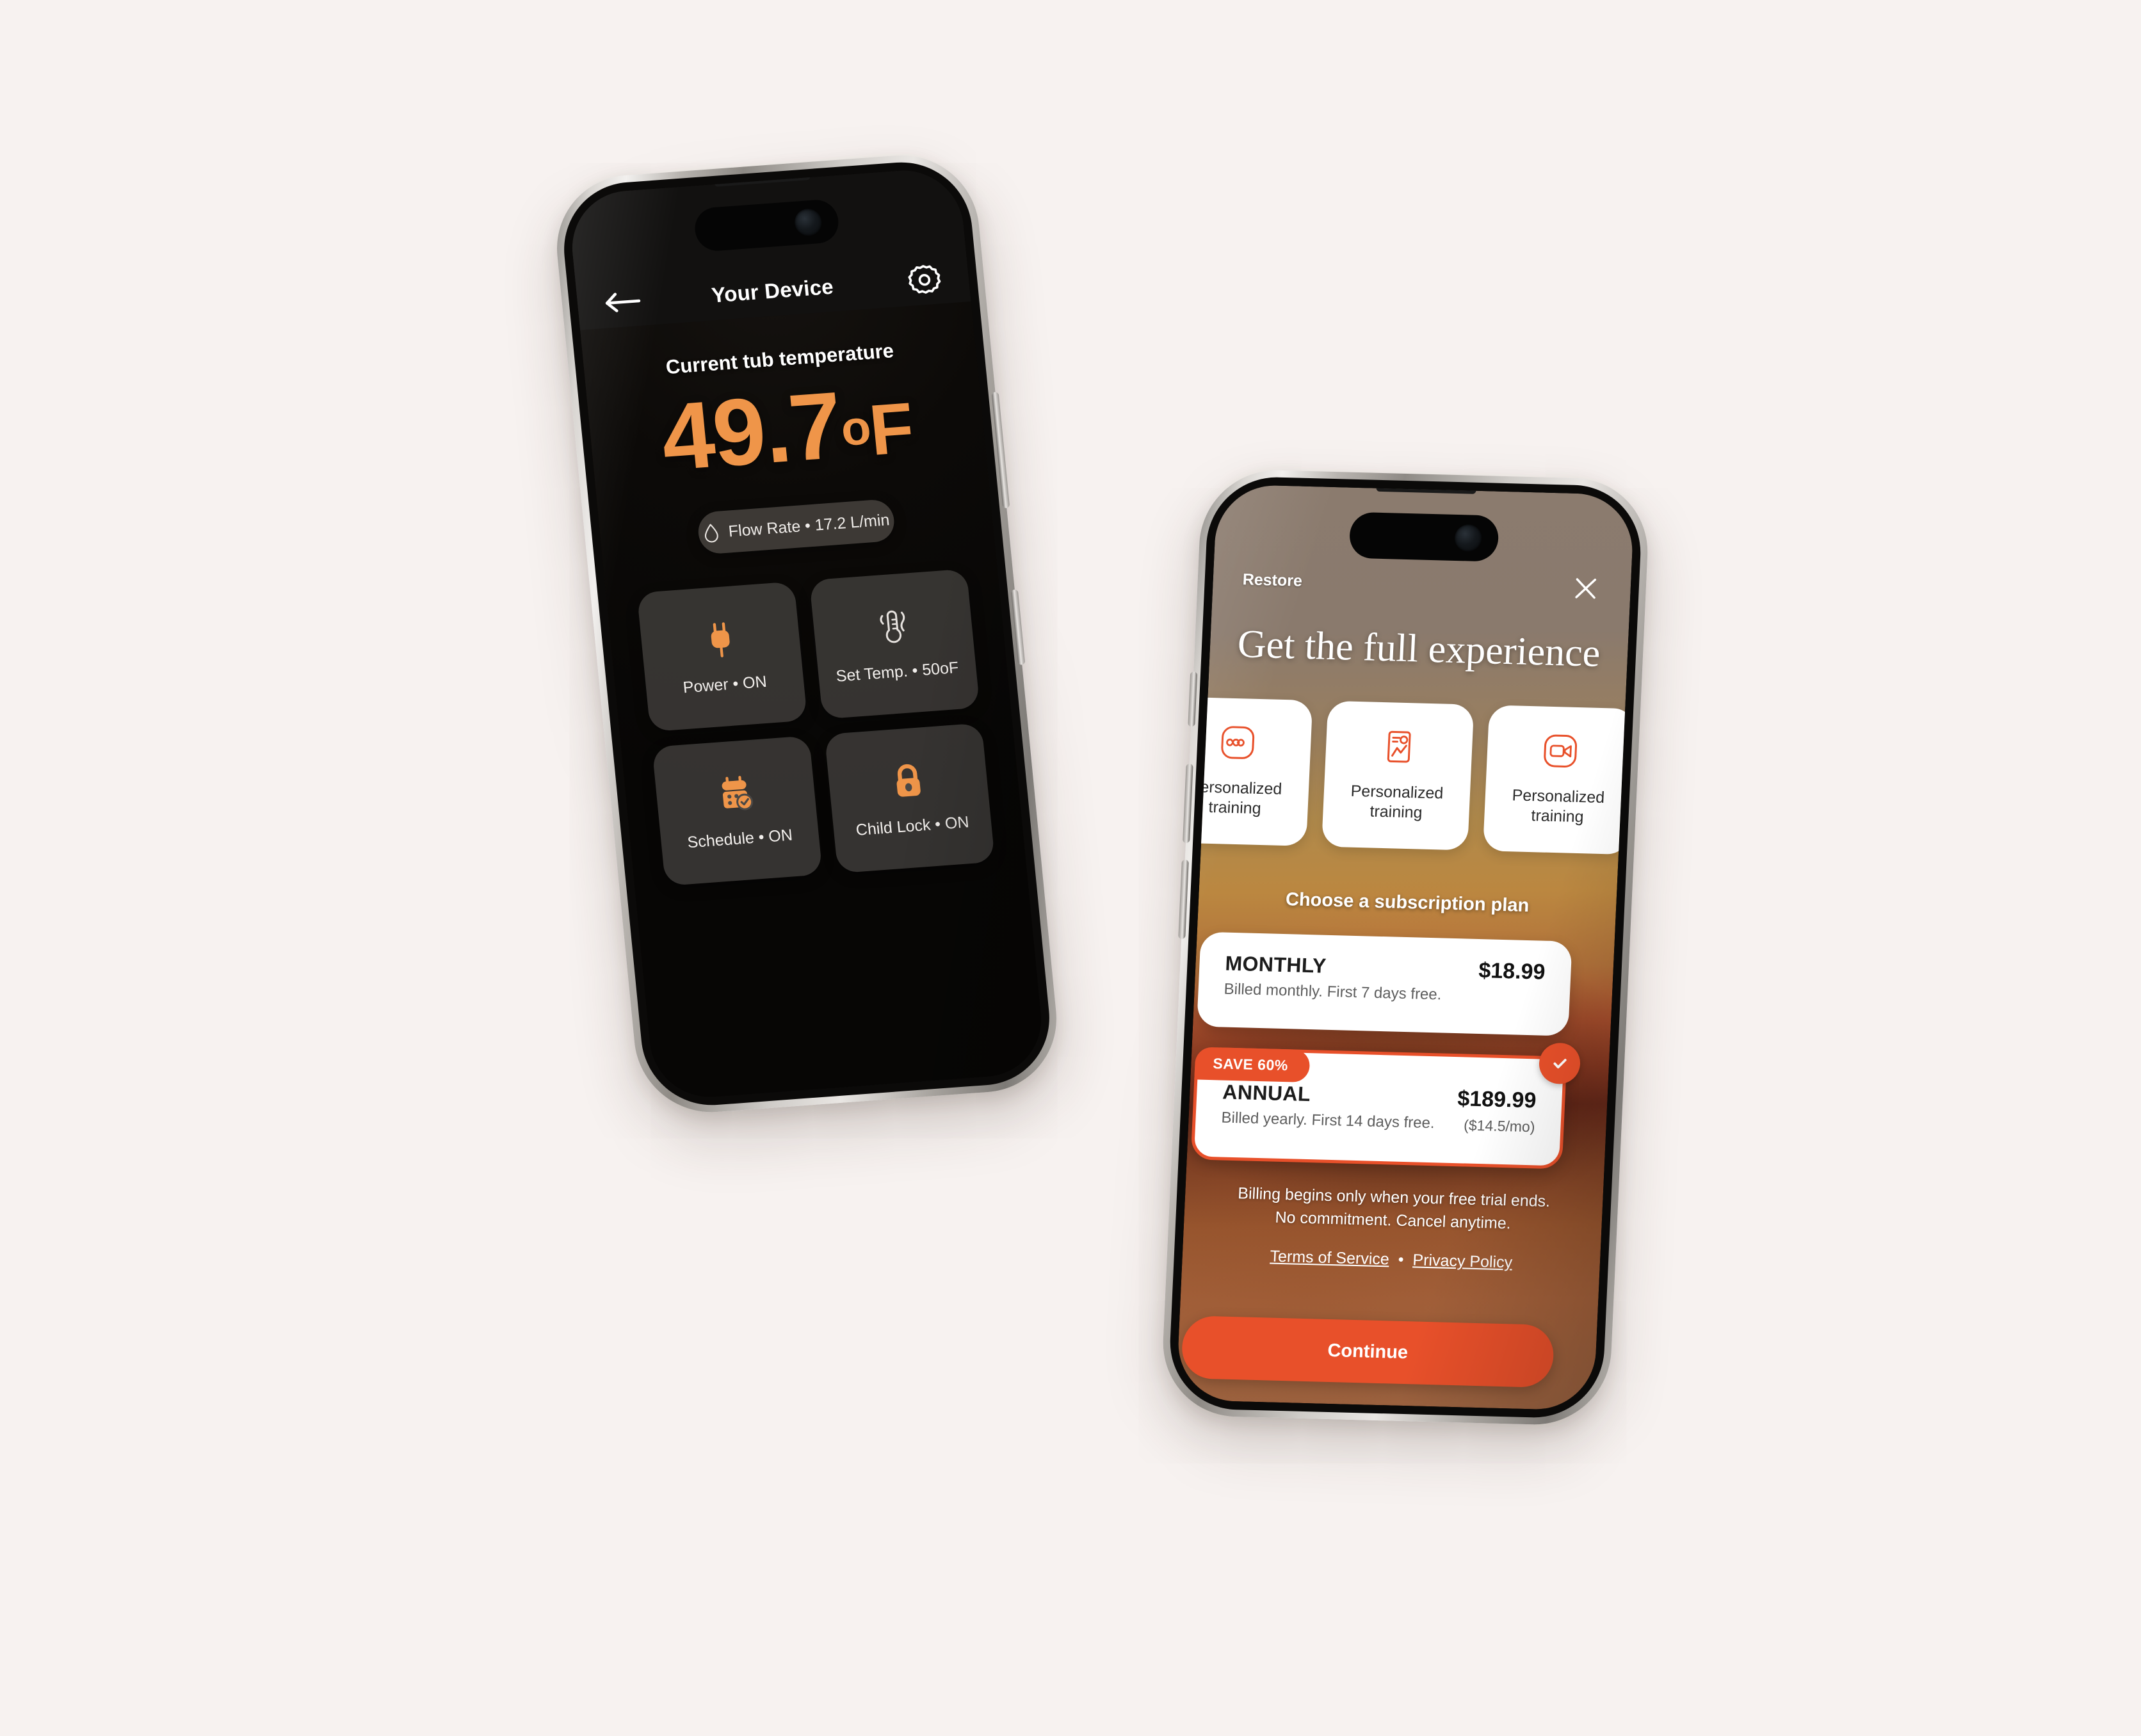 Image resolution: width=2141 pixels, height=1736 pixels. What do you see at coordinates (1399, 746) in the screenshot?
I see `document-chart-icon` at bounding box center [1399, 746].